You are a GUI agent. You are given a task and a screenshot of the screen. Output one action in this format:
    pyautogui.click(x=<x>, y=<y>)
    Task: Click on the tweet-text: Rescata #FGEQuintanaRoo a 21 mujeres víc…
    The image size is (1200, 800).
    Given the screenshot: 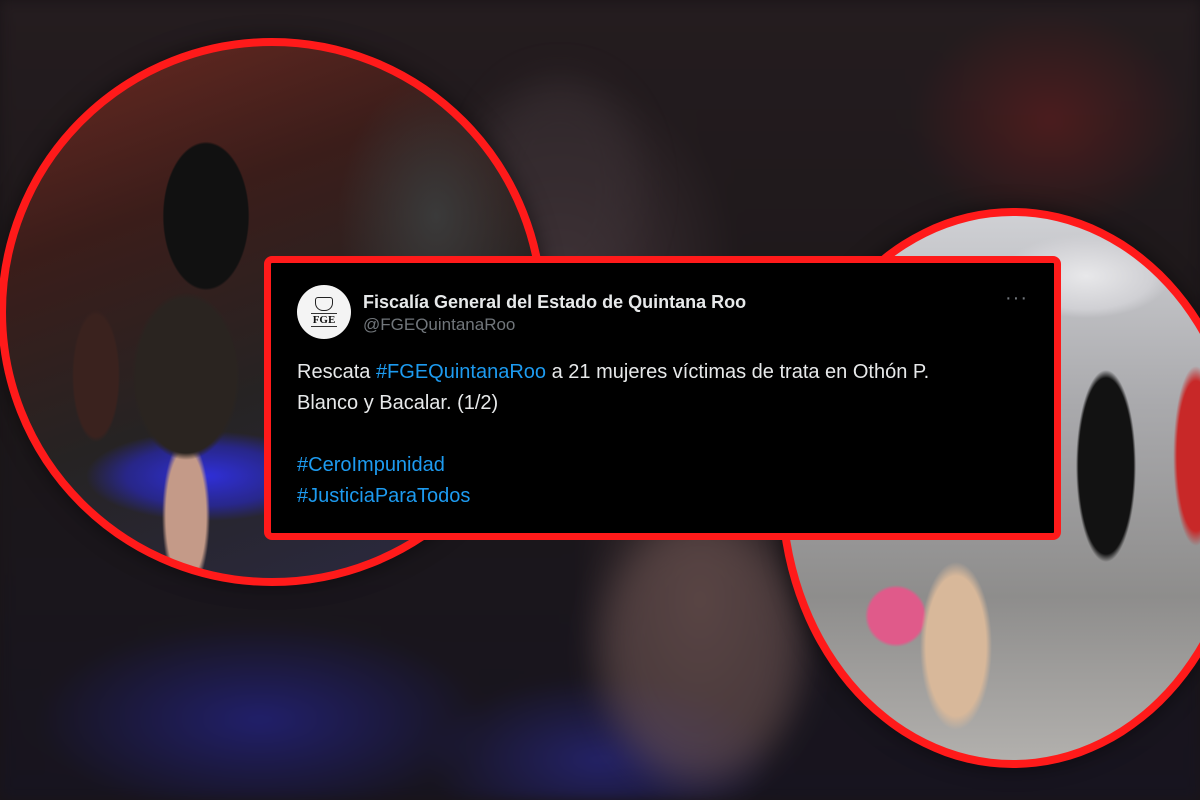 What is the action you would take?
    pyautogui.click(x=662, y=434)
    